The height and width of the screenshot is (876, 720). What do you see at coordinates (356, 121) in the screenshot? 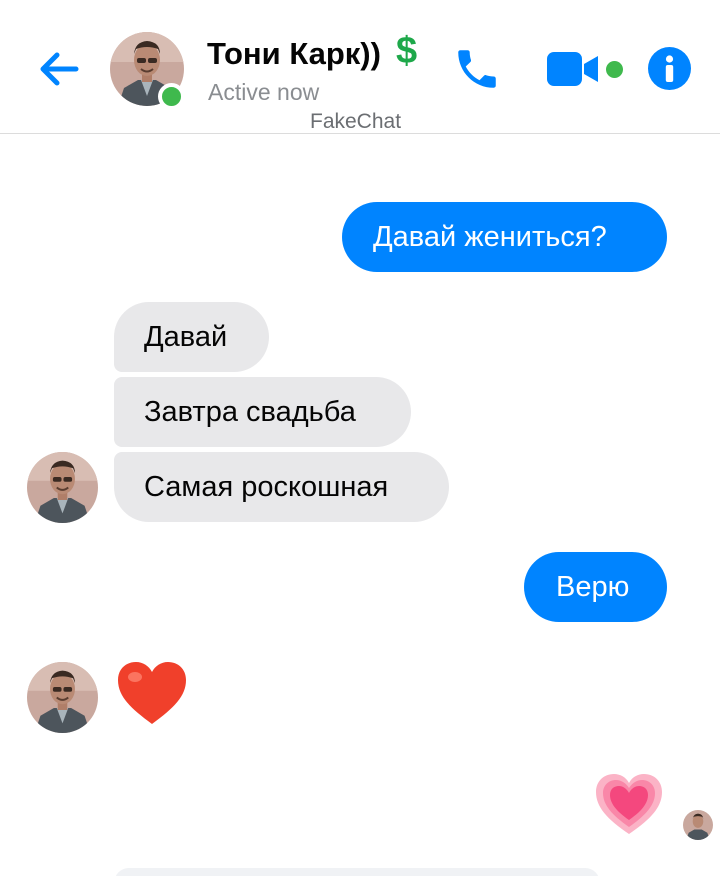
I see `watermark-label: FakeChat` at bounding box center [356, 121].